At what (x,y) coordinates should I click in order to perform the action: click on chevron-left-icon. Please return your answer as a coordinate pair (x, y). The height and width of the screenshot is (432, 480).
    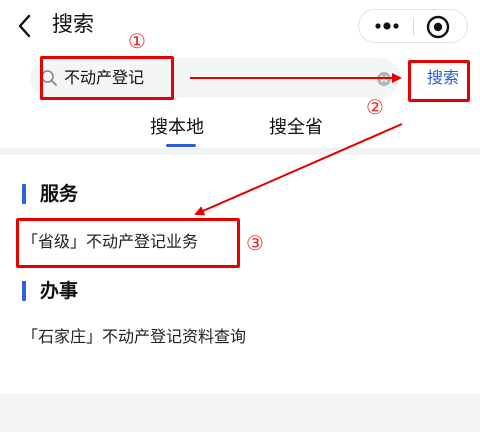
    Looking at the image, I should click on (26, 26).